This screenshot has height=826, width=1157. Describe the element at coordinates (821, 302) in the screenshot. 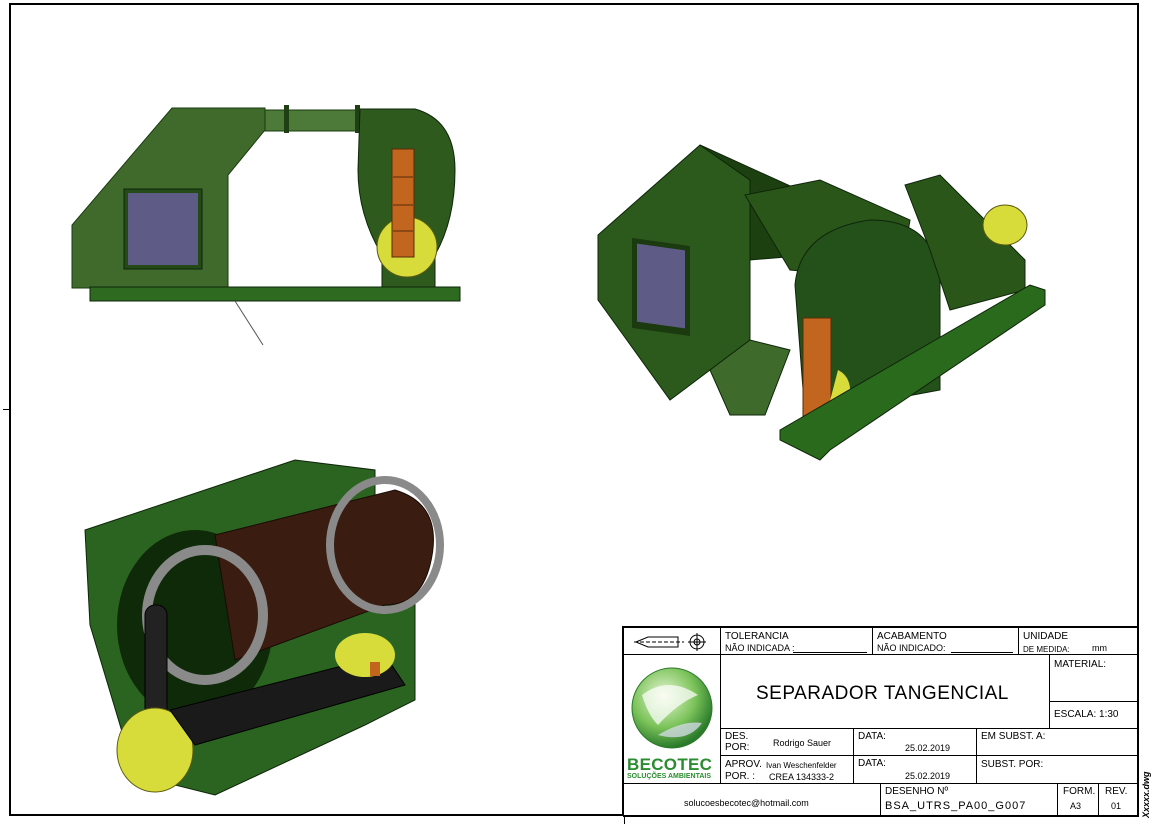

I see `isometric-view` at that location.